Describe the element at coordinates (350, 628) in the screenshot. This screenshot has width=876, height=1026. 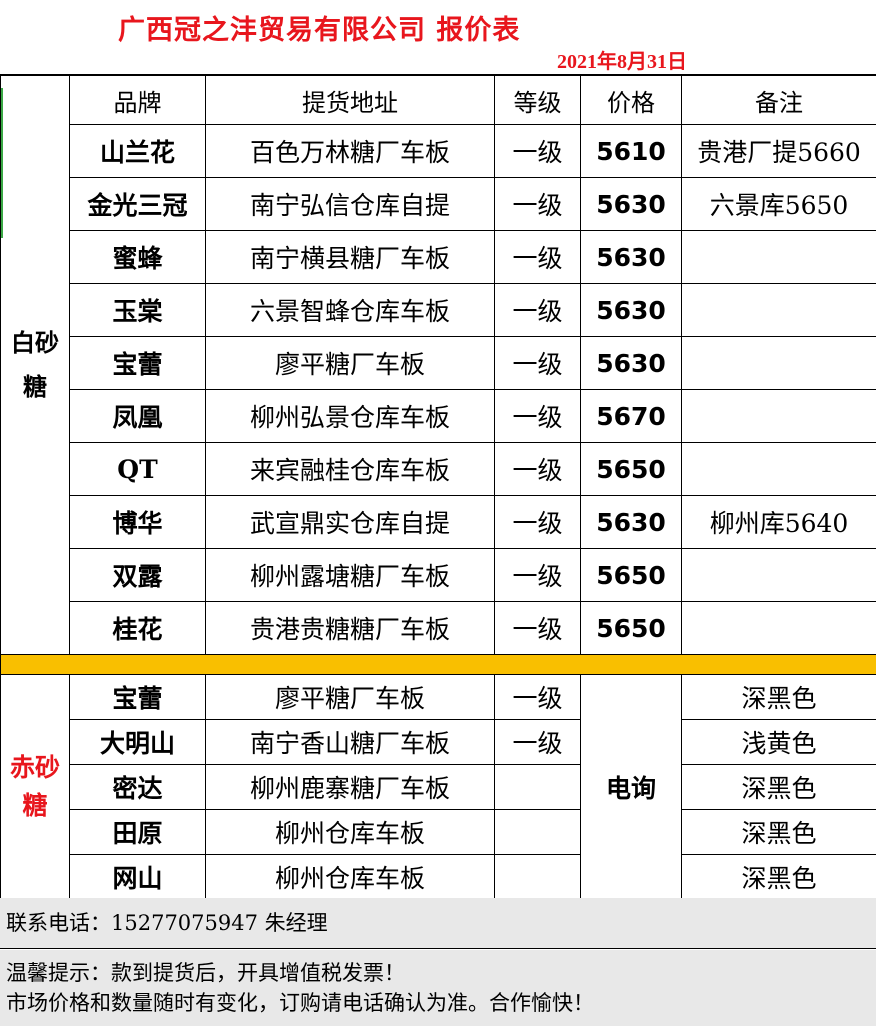
I see `address-cell: 贵港贵糖糖厂车板` at that location.